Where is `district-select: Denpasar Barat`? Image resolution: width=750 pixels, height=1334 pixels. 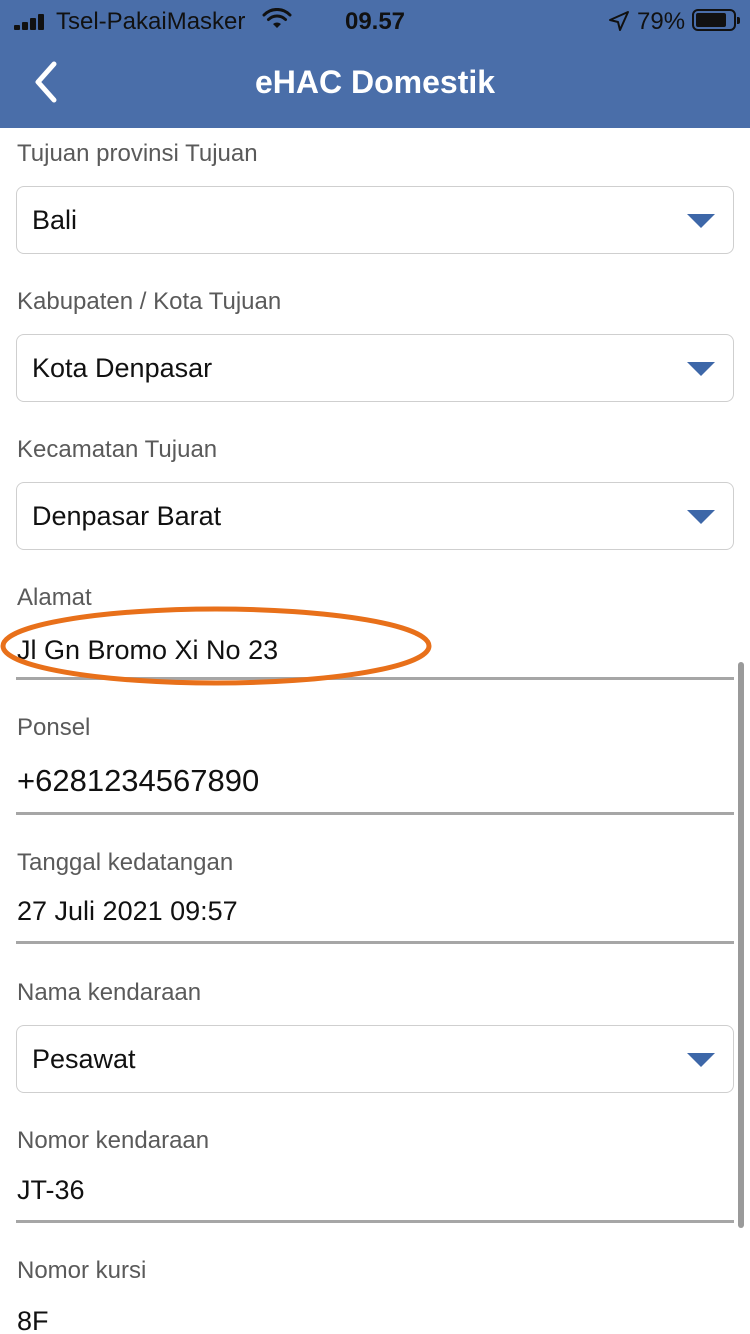
district-select: Denpasar Barat is located at coordinates (375, 516).